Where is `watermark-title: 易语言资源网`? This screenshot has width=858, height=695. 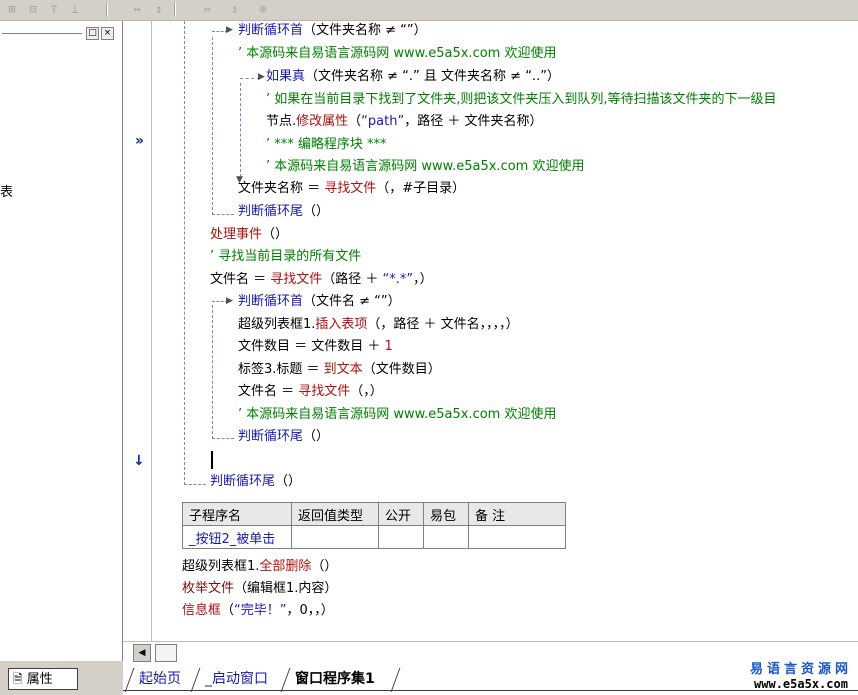 watermark-title: 易语言资源网 is located at coordinates (800, 669).